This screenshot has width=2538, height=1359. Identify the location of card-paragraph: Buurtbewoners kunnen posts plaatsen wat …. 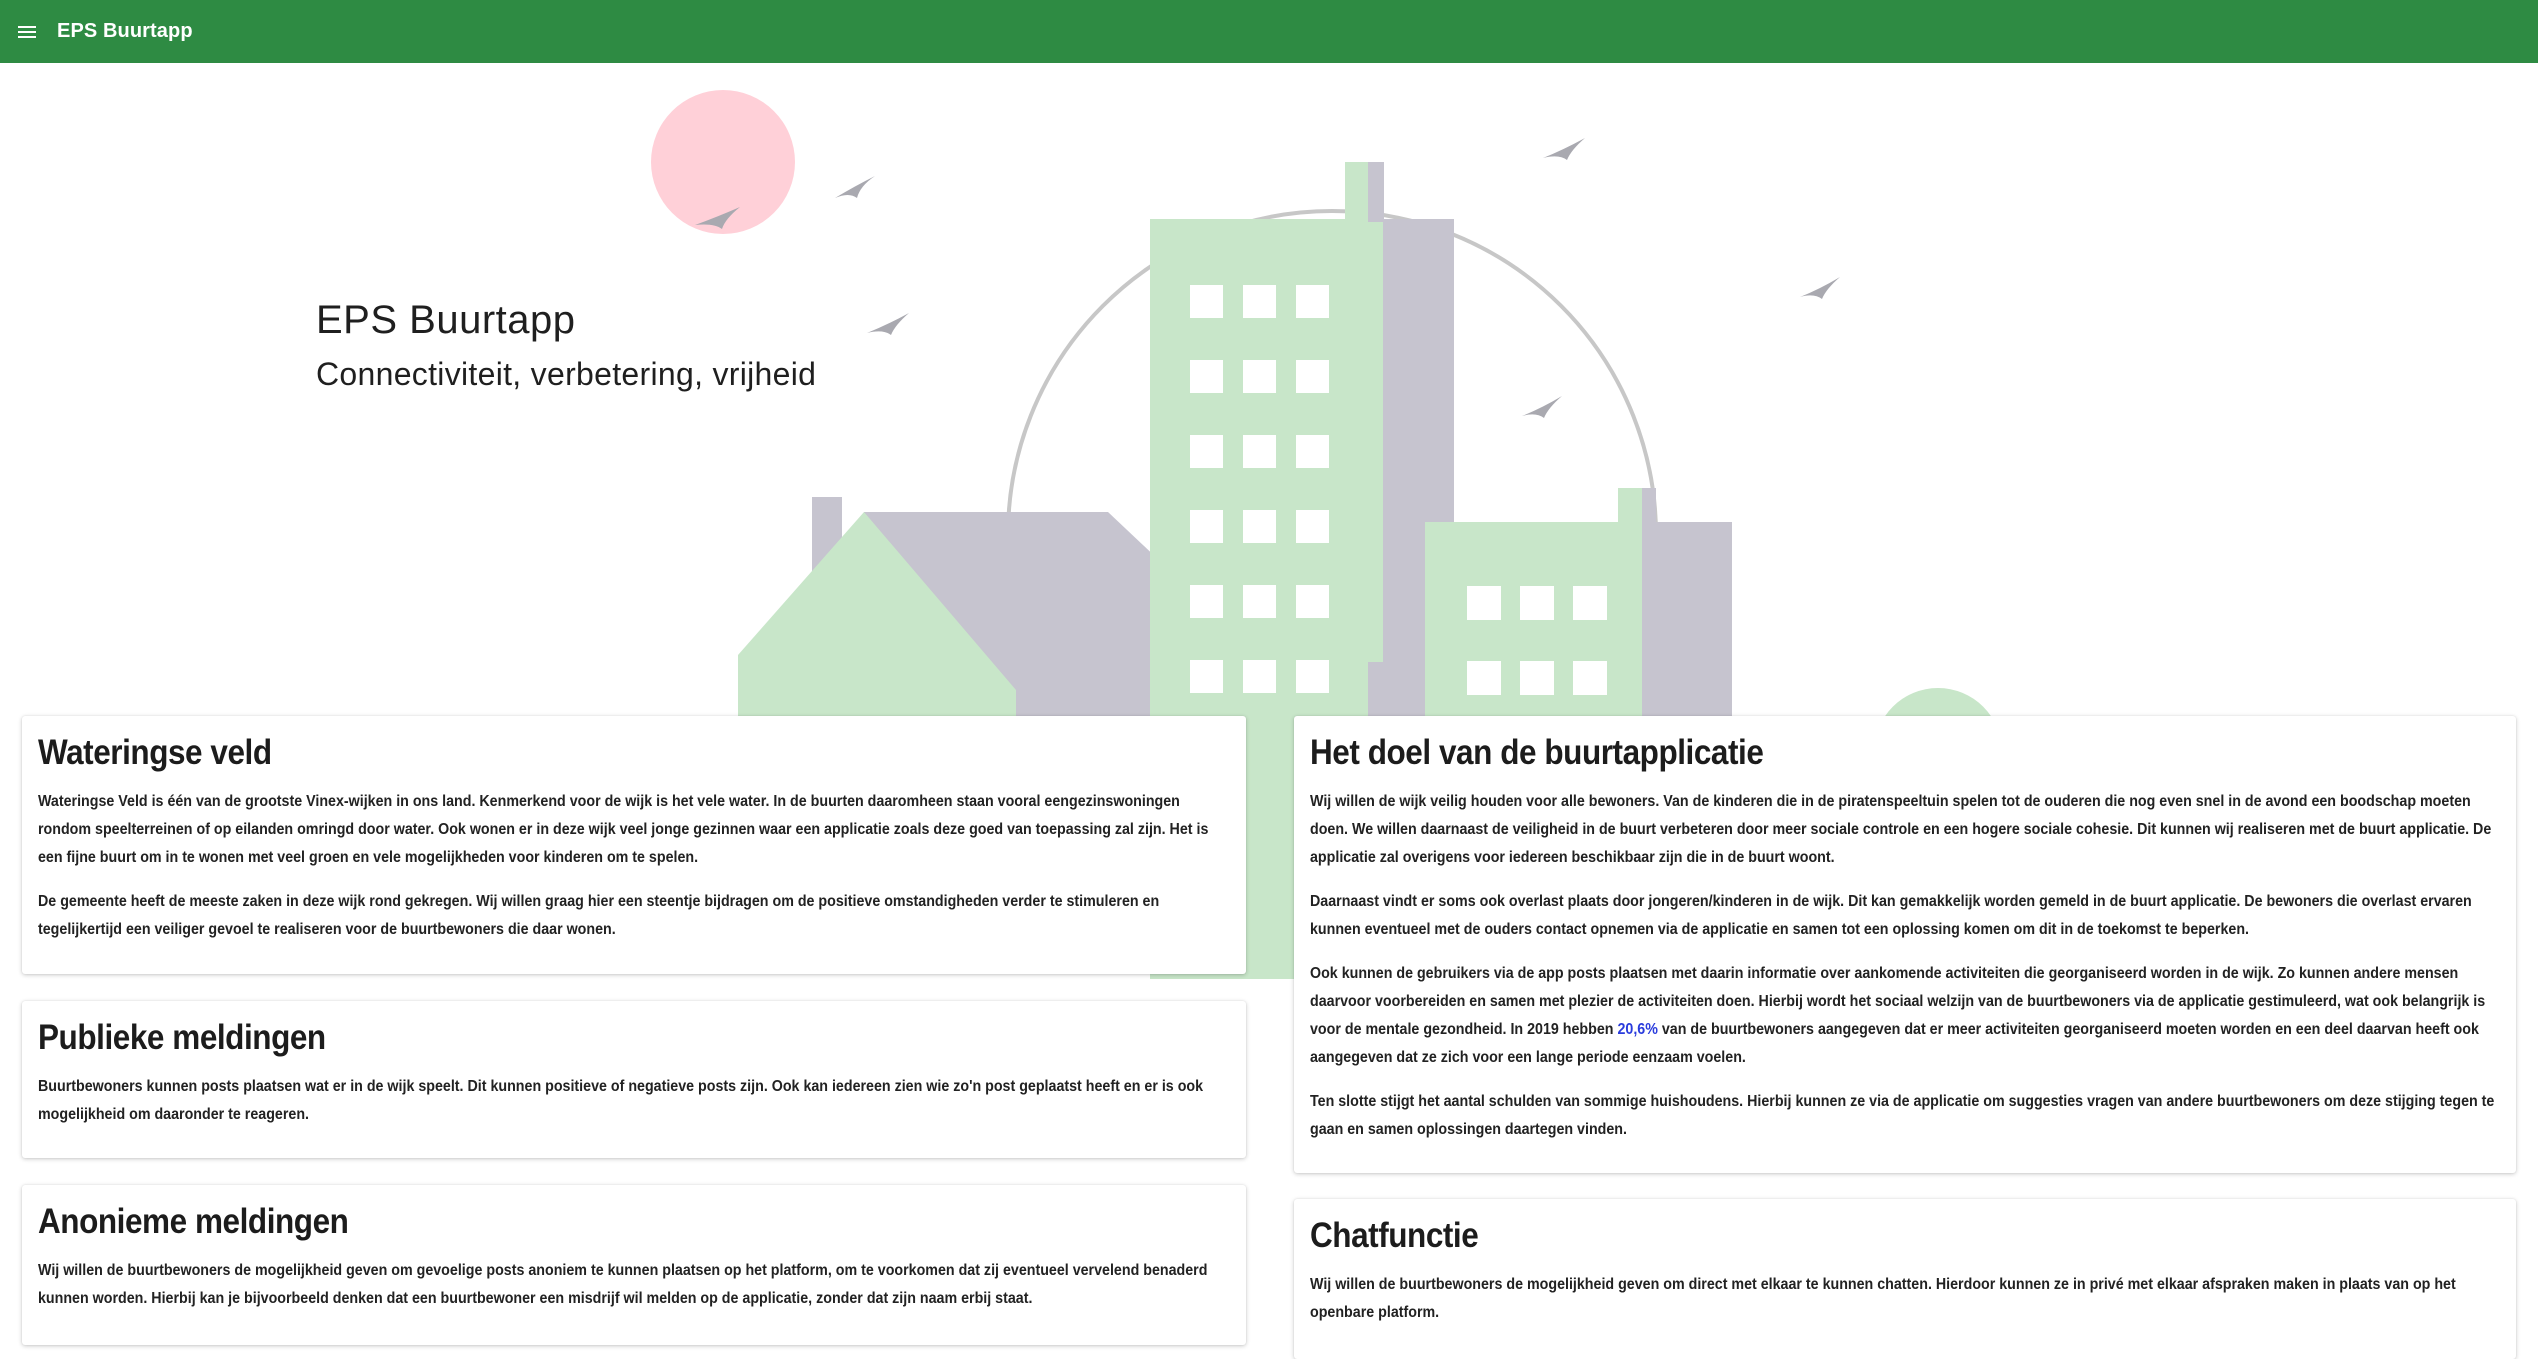
(621, 1100).